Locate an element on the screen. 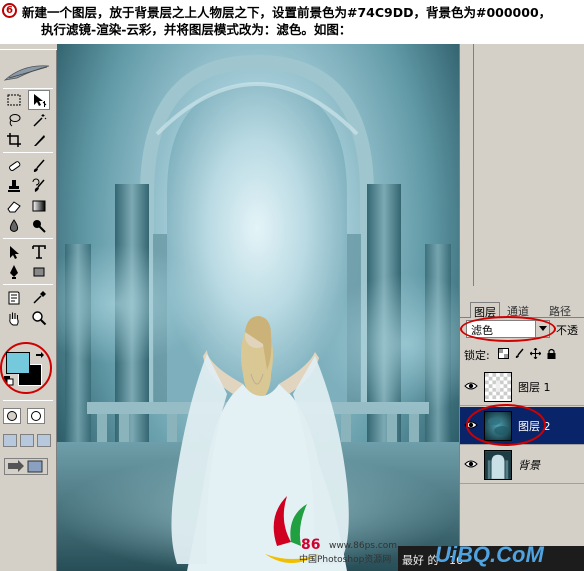 This screenshot has width=584, height=571. move-arrow-icon is located at coordinates (40, 100).